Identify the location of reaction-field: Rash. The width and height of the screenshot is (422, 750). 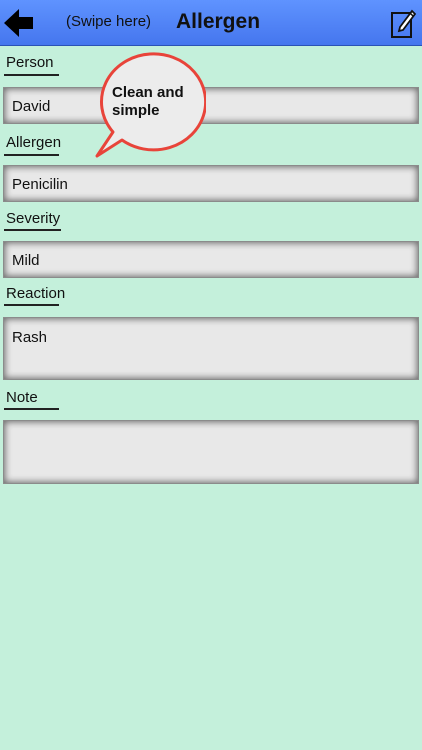
(211, 348).